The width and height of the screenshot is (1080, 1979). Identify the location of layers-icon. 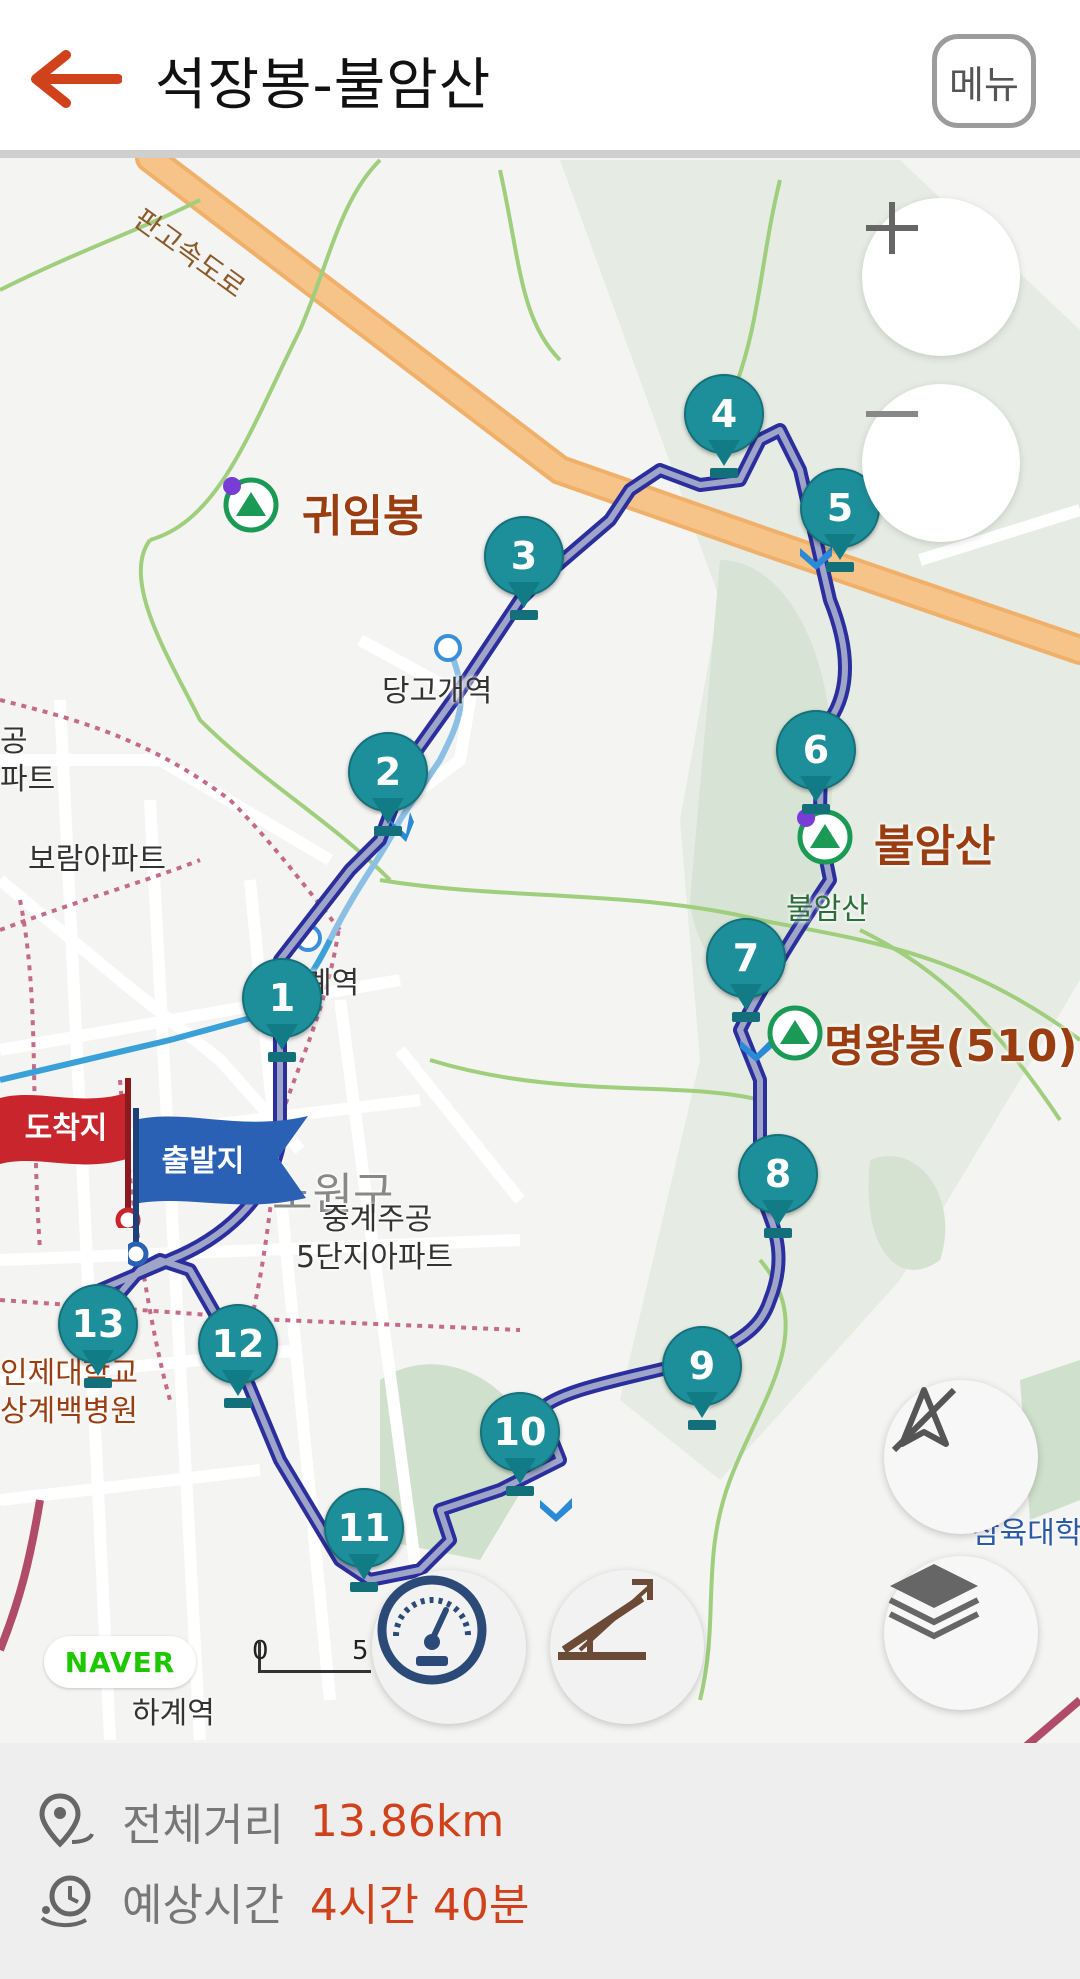
(934, 1602).